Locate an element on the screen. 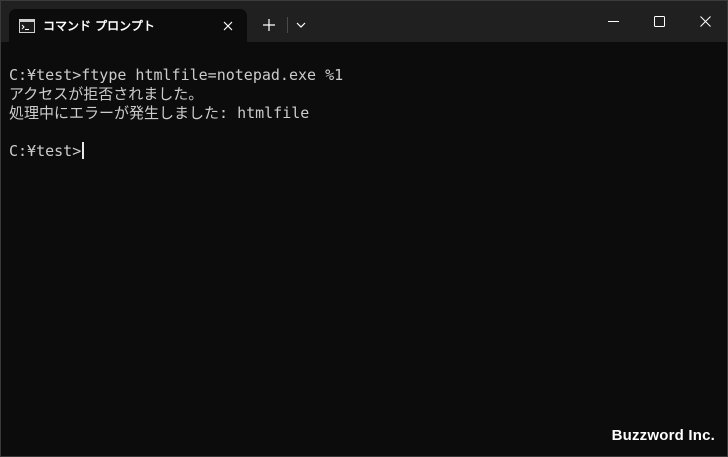 This screenshot has height=457, width=728. terminal-prompt-line: C:¥test> is located at coordinates (364, 151).